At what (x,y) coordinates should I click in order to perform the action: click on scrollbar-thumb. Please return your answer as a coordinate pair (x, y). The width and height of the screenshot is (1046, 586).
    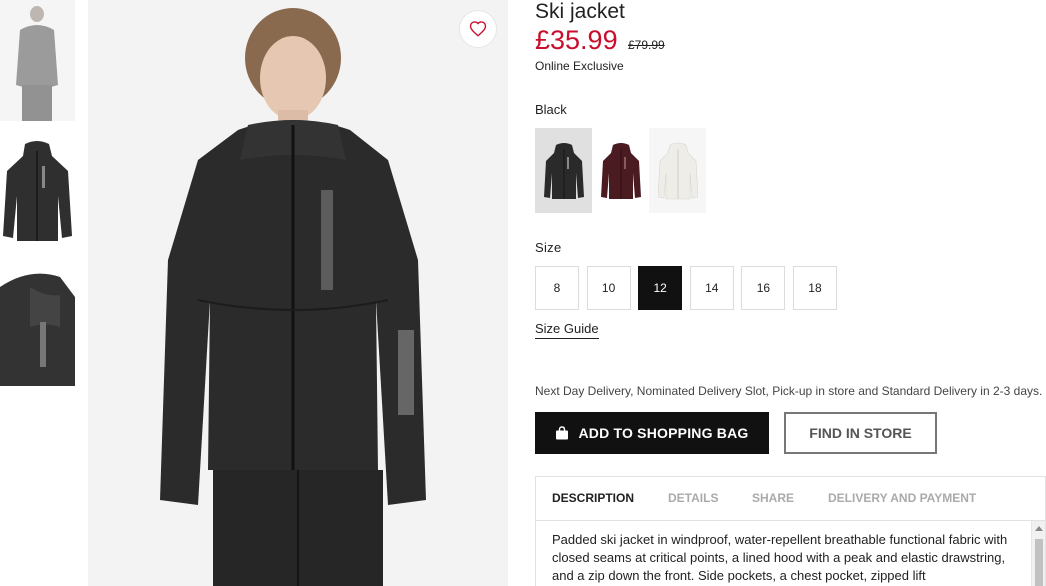
    Looking at the image, I should click on (1039, 562).